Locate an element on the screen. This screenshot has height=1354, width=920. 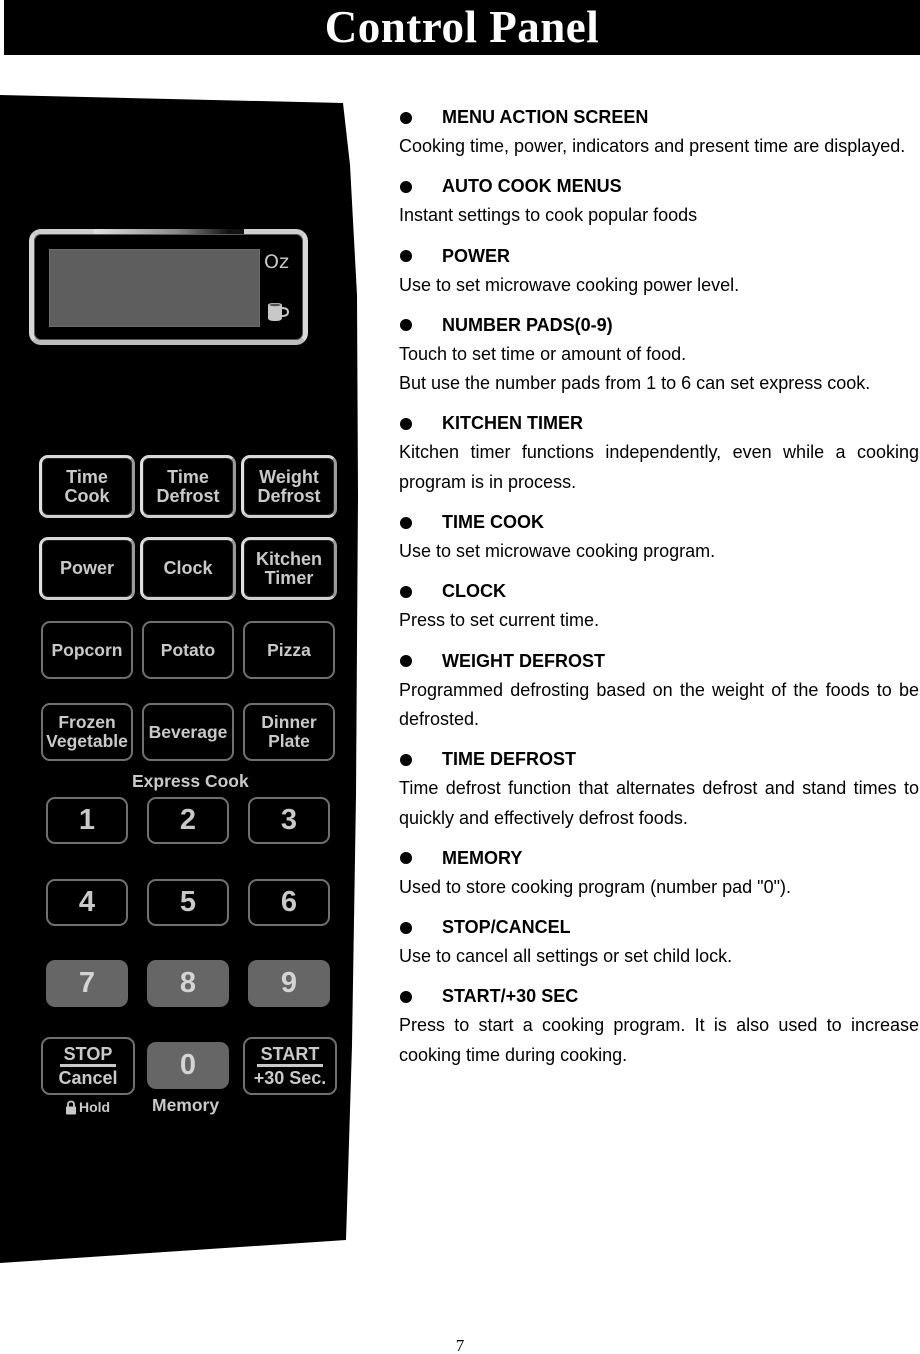
key-label: 2 is located at coordinates (188, 820).